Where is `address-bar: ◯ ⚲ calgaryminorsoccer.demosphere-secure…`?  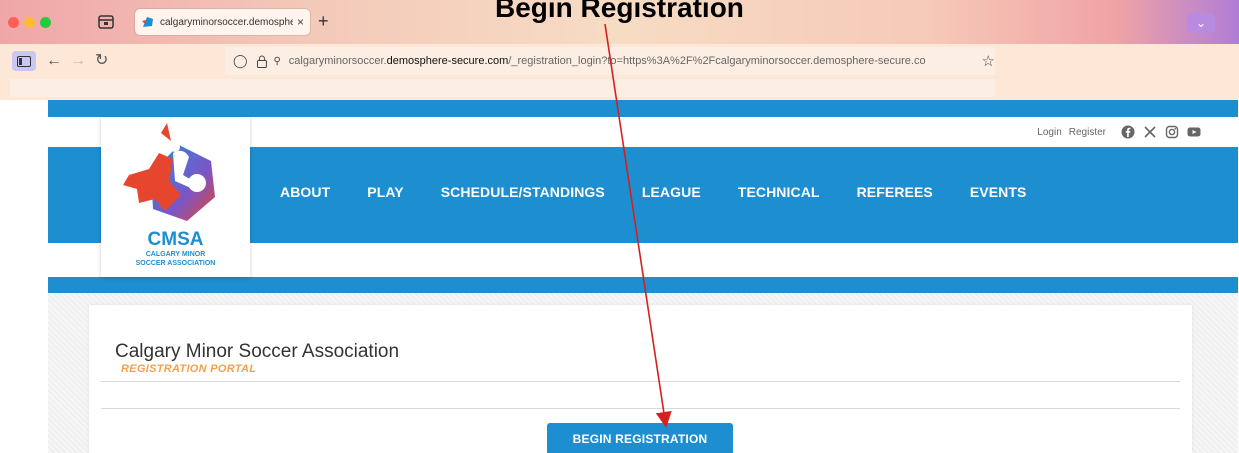
address-bar: ◯ ⚲ calgaryminorsoccer.demosphere-secure… is located at coordinates (610, 61).